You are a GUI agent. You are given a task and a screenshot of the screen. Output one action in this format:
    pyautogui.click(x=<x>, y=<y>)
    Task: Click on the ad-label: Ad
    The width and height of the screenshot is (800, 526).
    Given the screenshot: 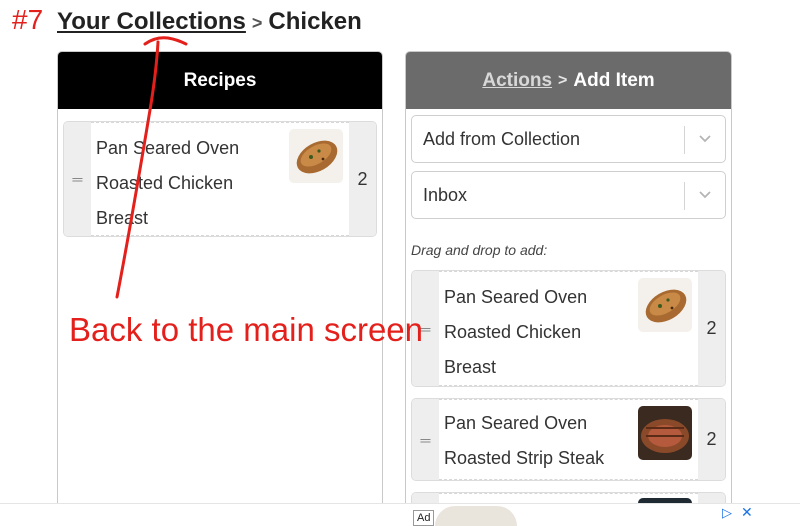 What is the action you would take?
    pyautogui.click(x=424, y=518)
    